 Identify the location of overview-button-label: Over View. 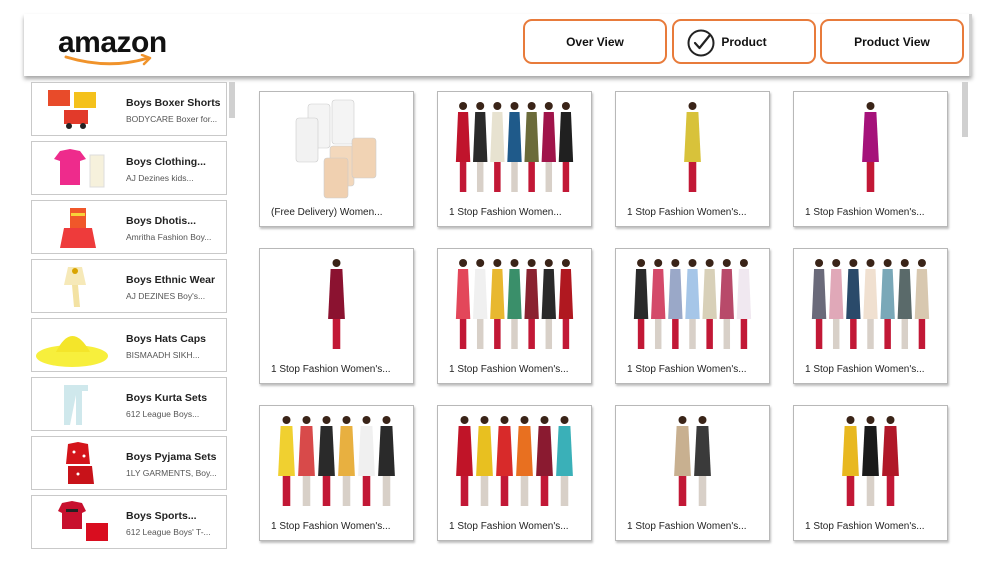
(595, 41).